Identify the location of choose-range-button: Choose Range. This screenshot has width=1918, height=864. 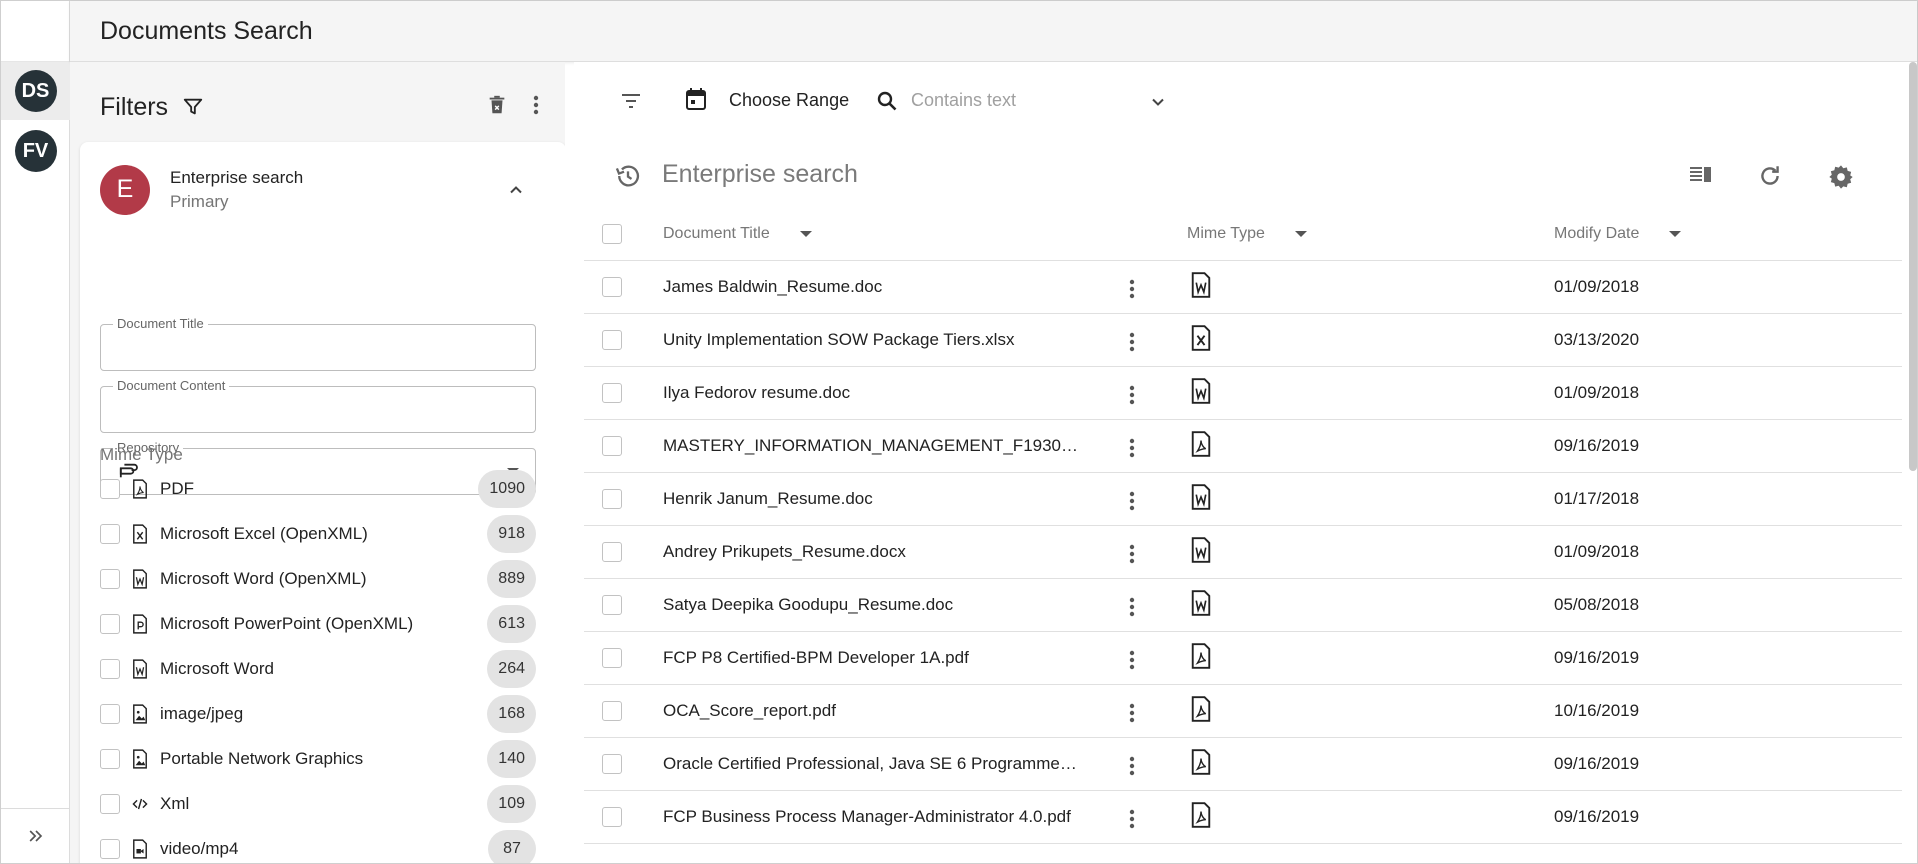
(789, 100).